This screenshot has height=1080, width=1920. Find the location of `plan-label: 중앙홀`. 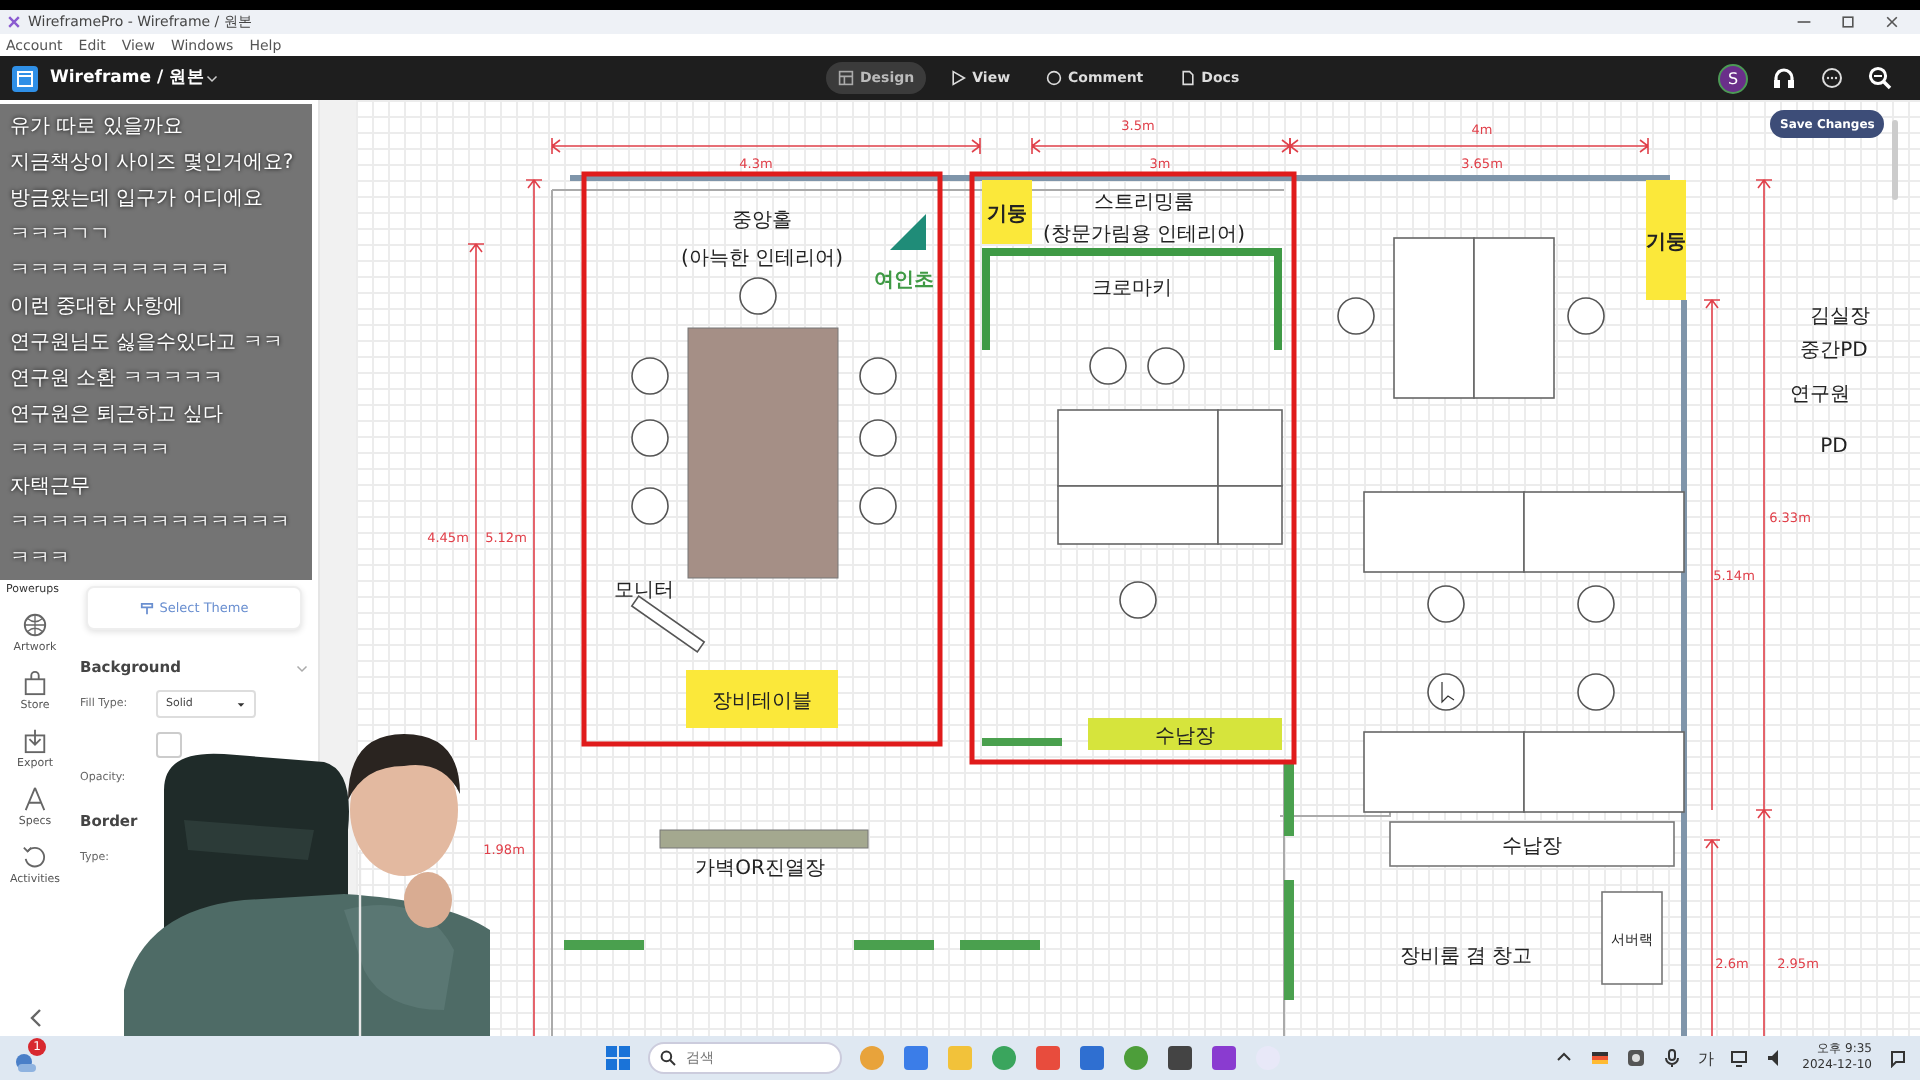

plan-label: 중앙홀 is located at coordinates (762, 221).